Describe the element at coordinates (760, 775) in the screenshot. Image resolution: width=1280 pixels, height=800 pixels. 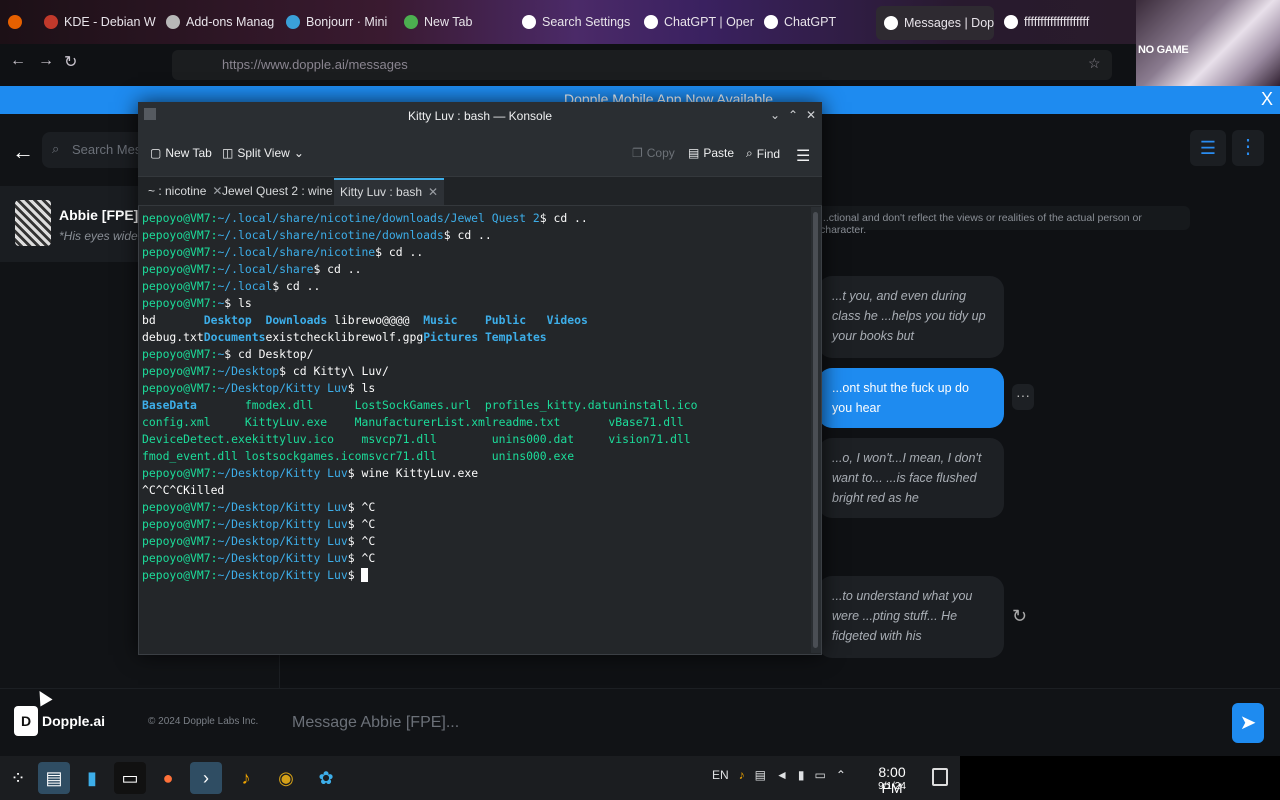
I see `clipboard-icon: ▤` at that location.